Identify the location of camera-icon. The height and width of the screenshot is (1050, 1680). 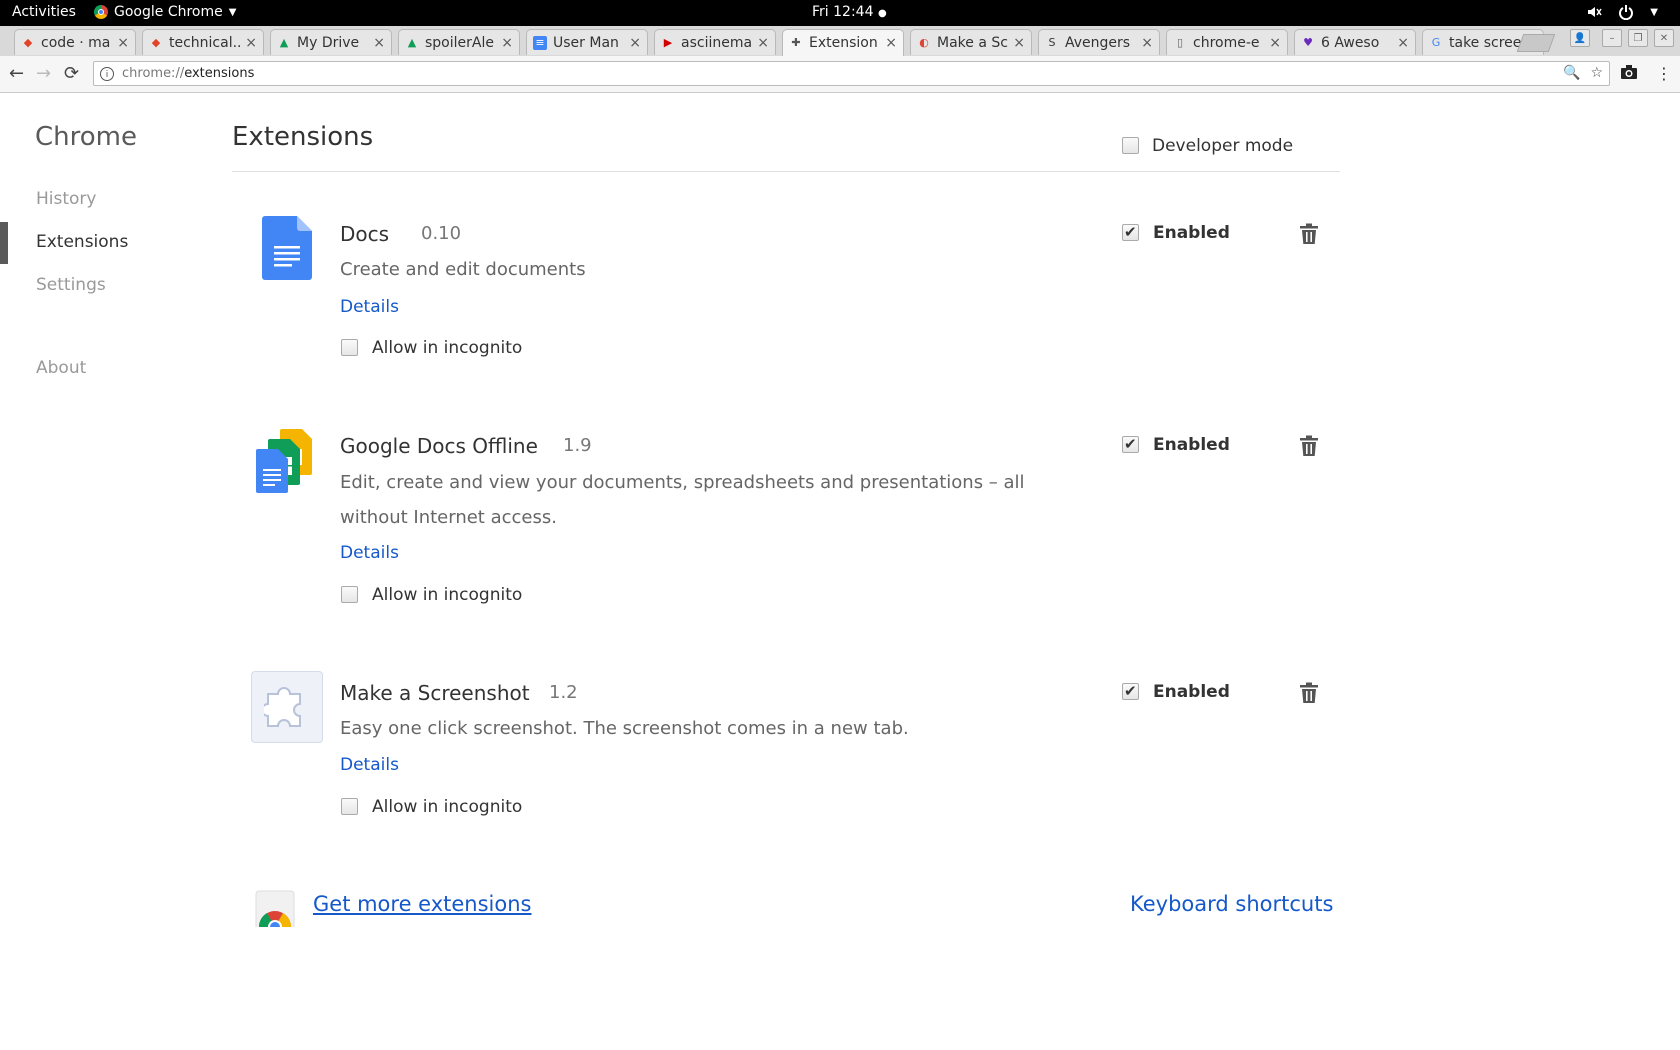
(1629, 74).